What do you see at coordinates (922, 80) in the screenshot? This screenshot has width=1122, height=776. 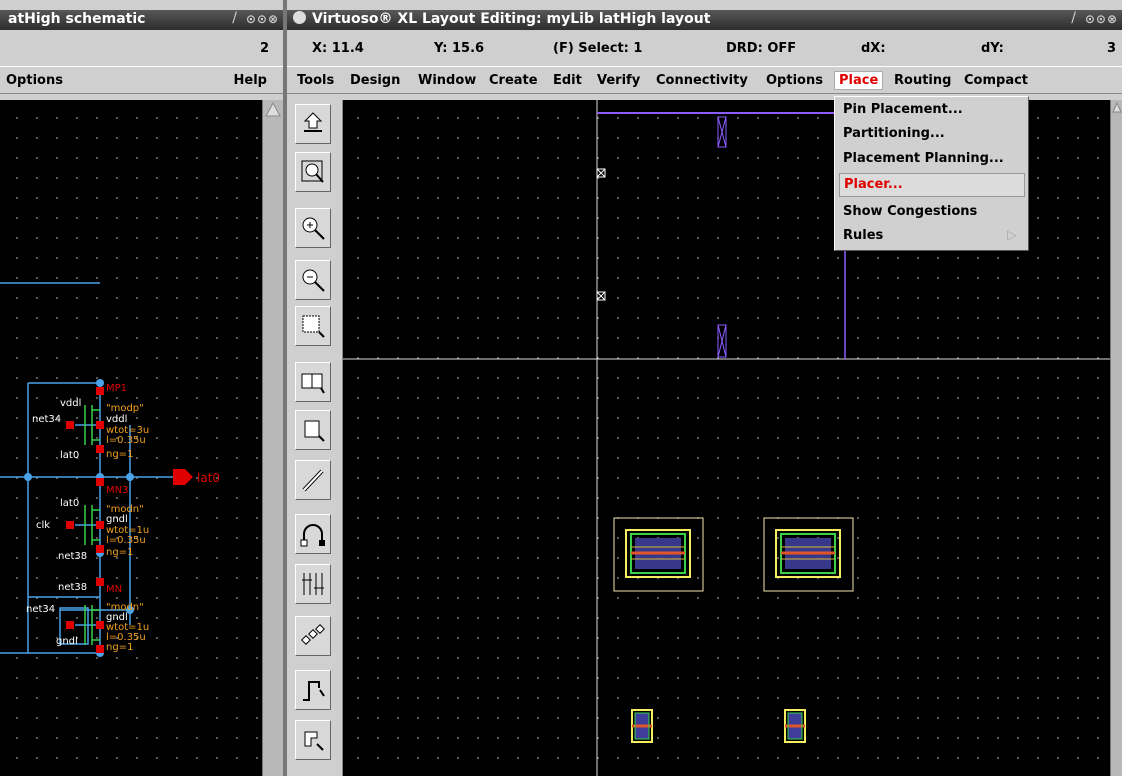 I see `menu-routing: Routing` at bounding box center [922, 80].